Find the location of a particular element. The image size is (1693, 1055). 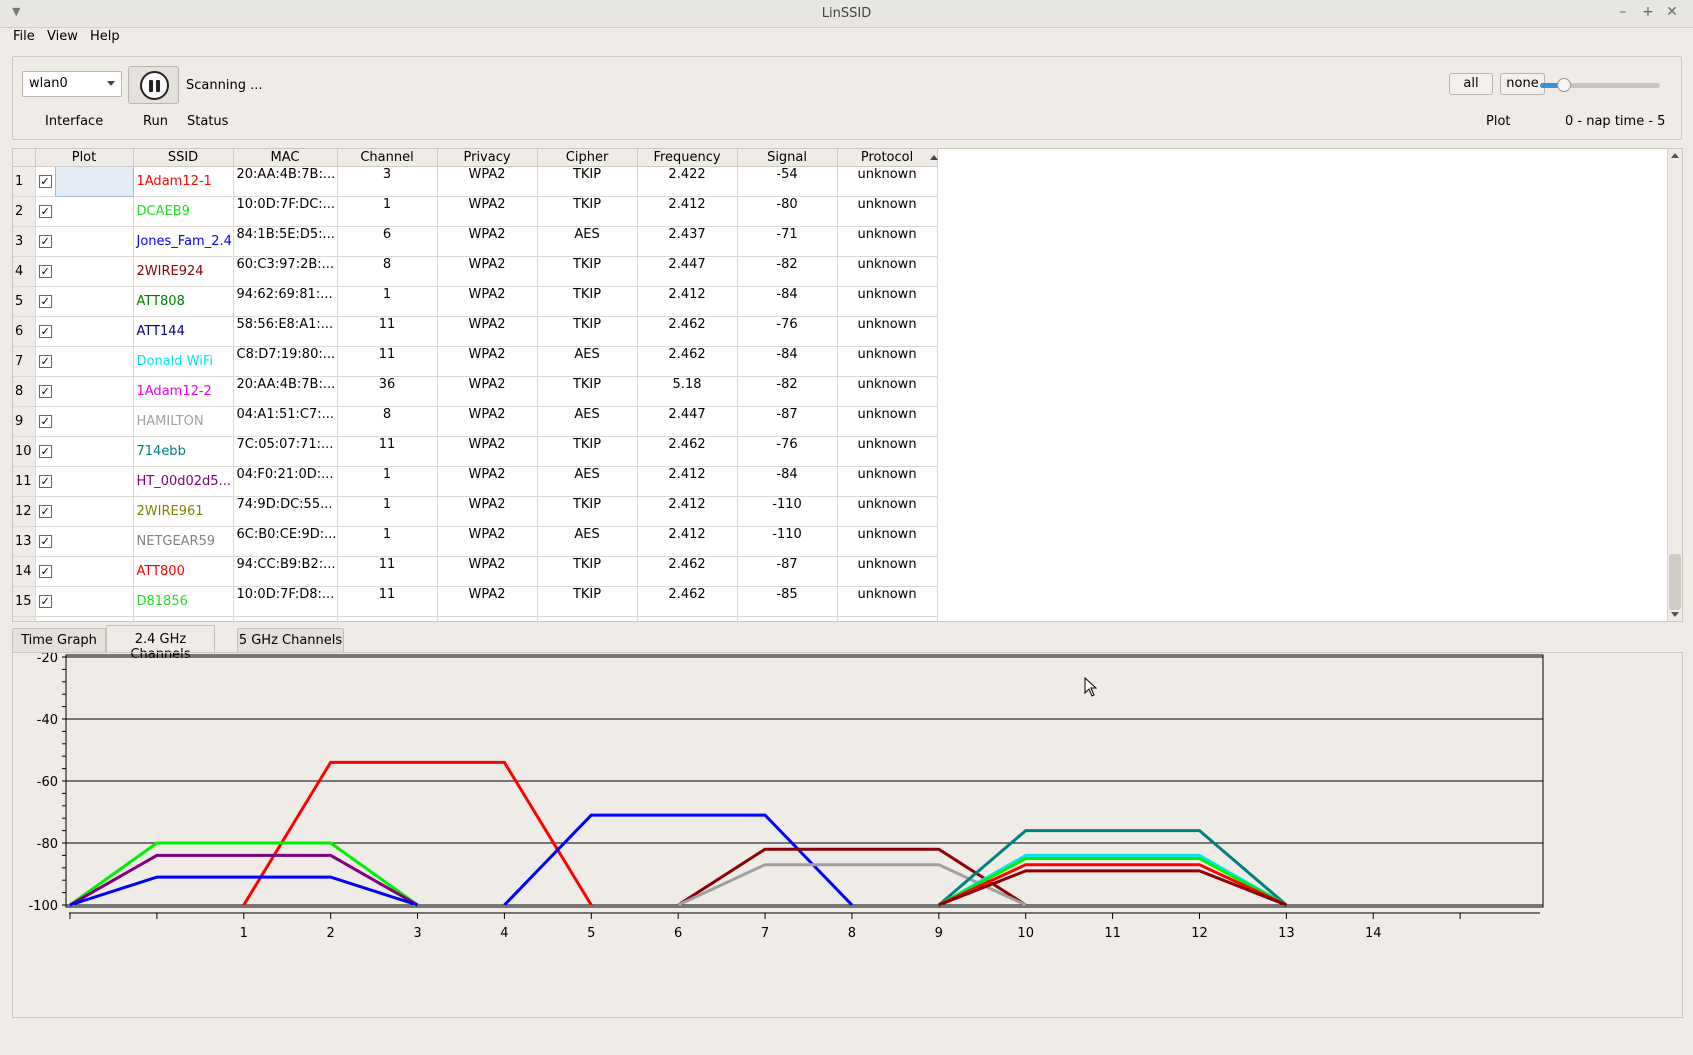

minimize-icon: – is located at coordinates (1623, 12).